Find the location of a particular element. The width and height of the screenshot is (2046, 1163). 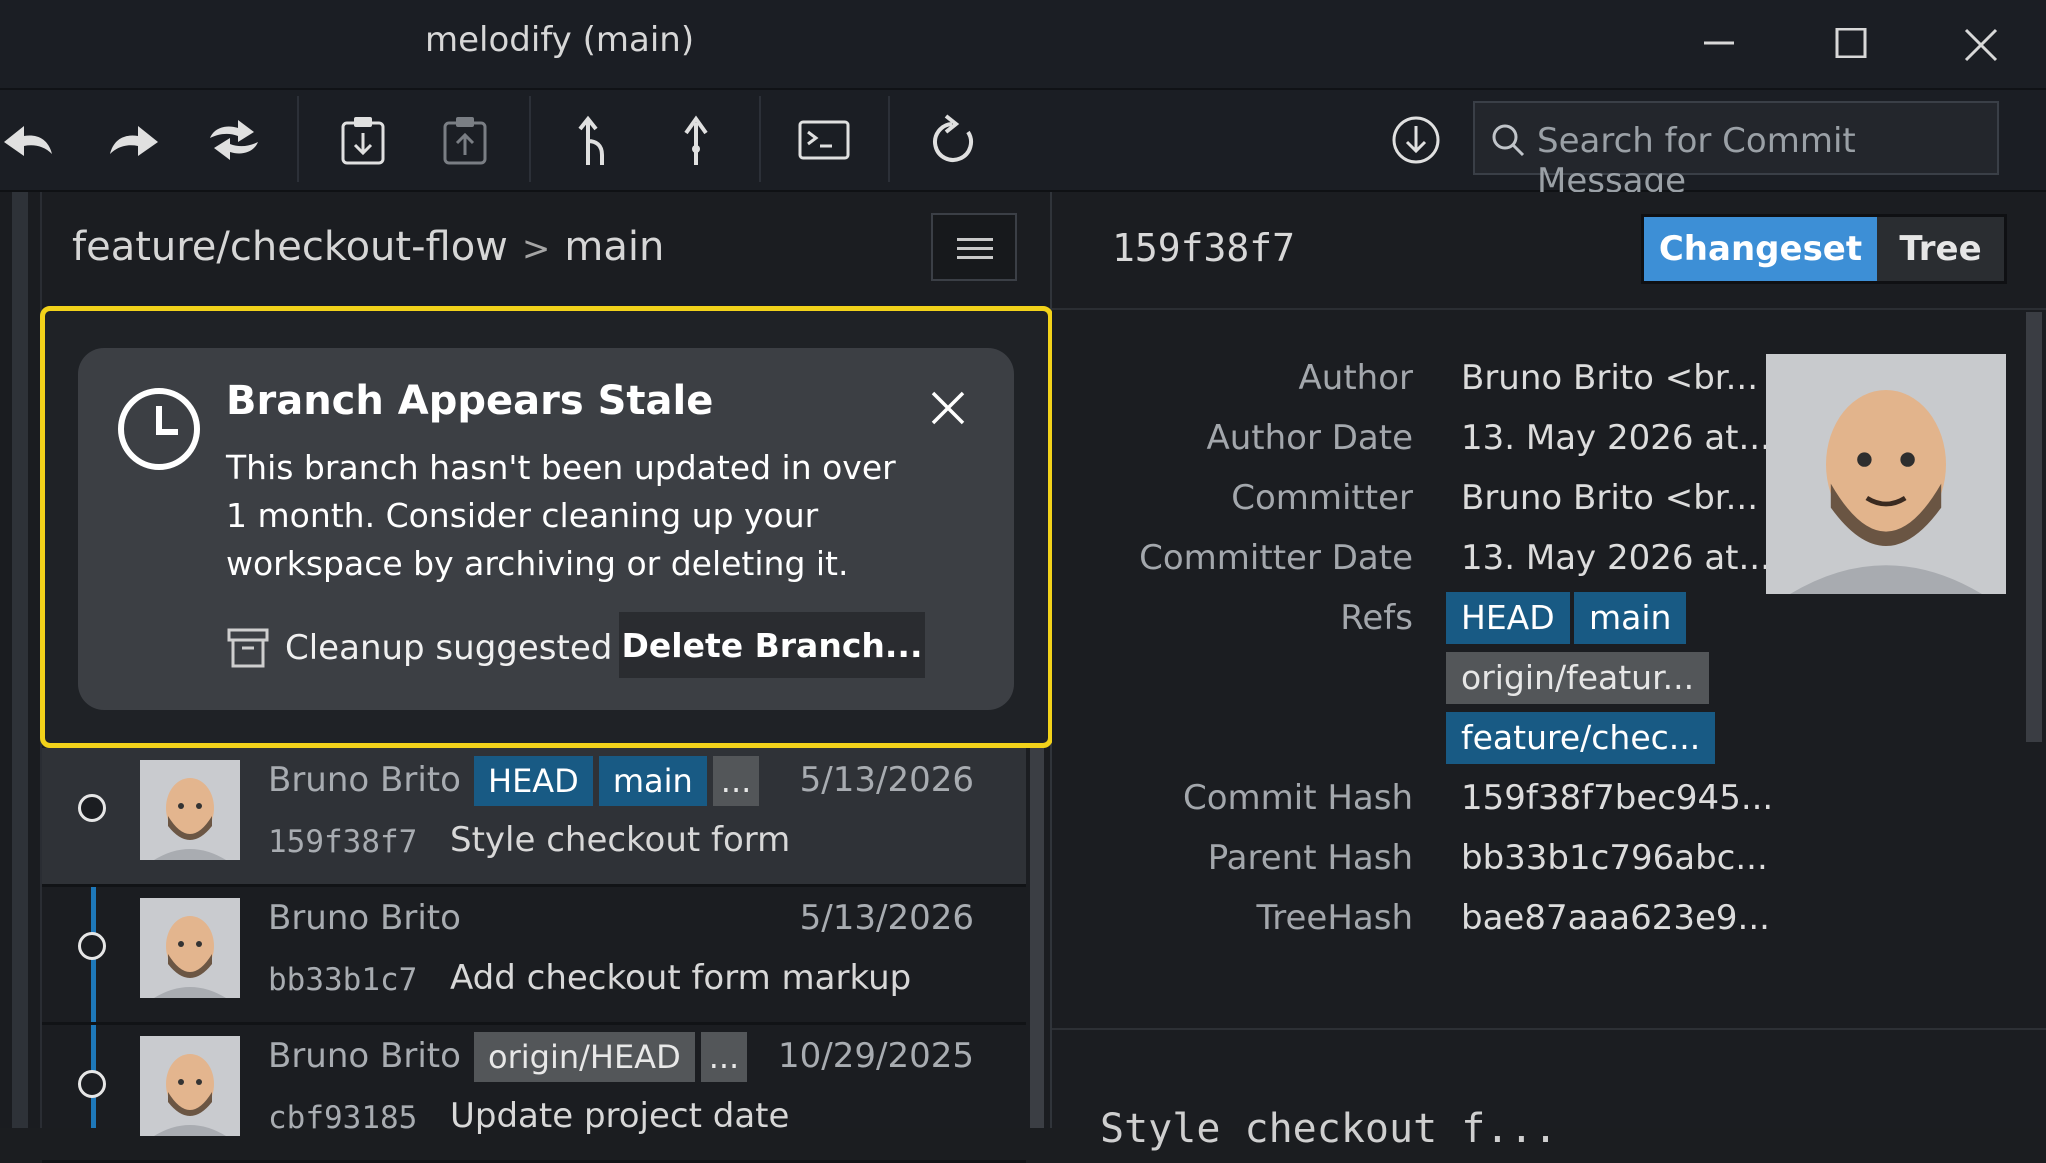

cleanup-label: Cleanup suggested is located at coordinates (449, 648).